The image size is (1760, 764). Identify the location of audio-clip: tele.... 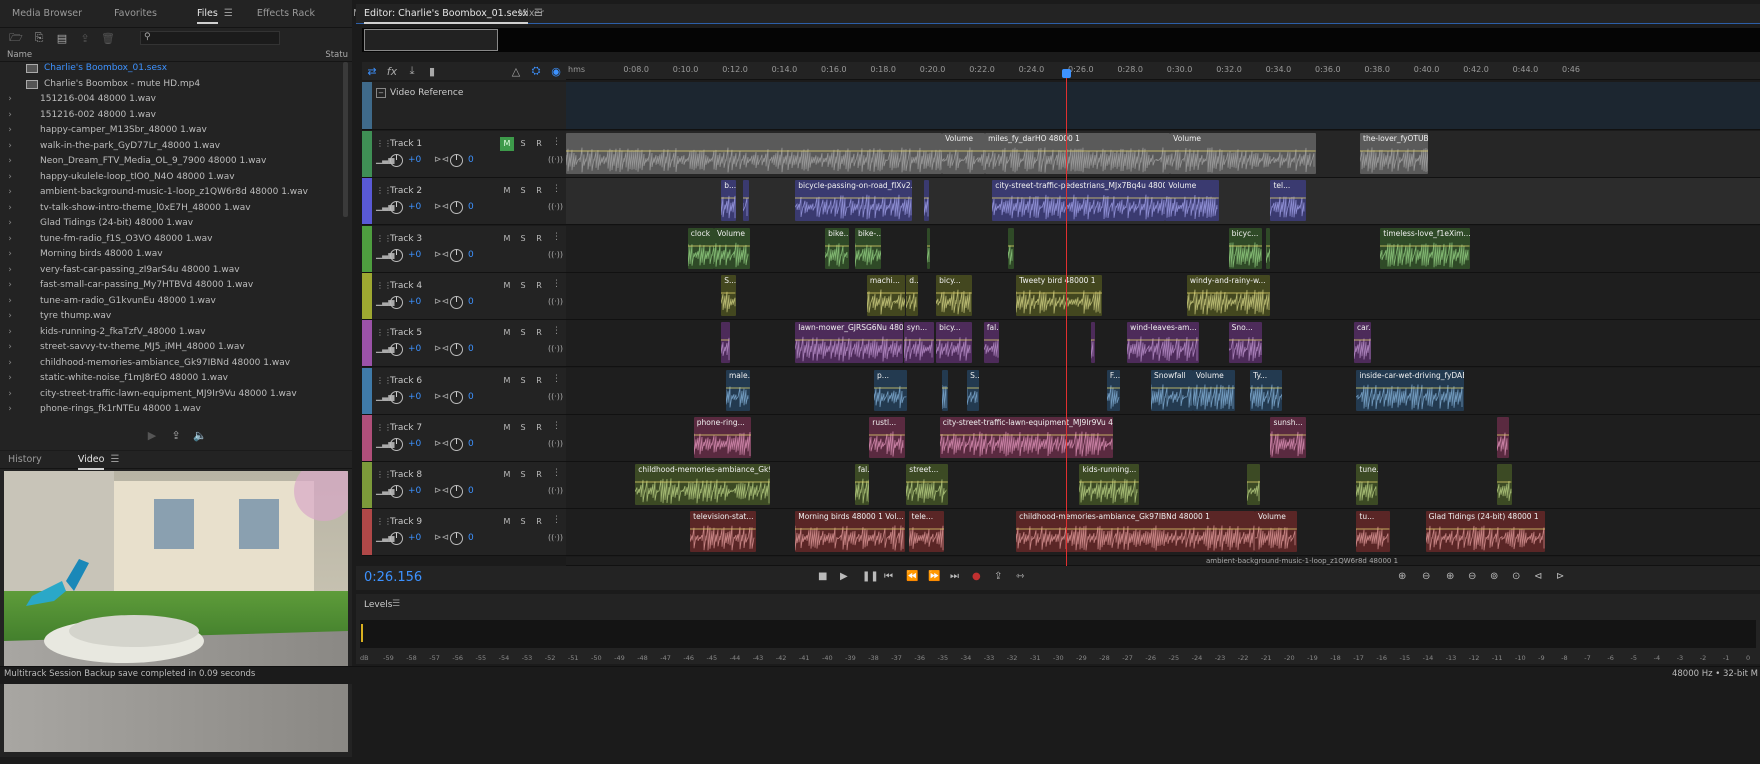
(926, 532).